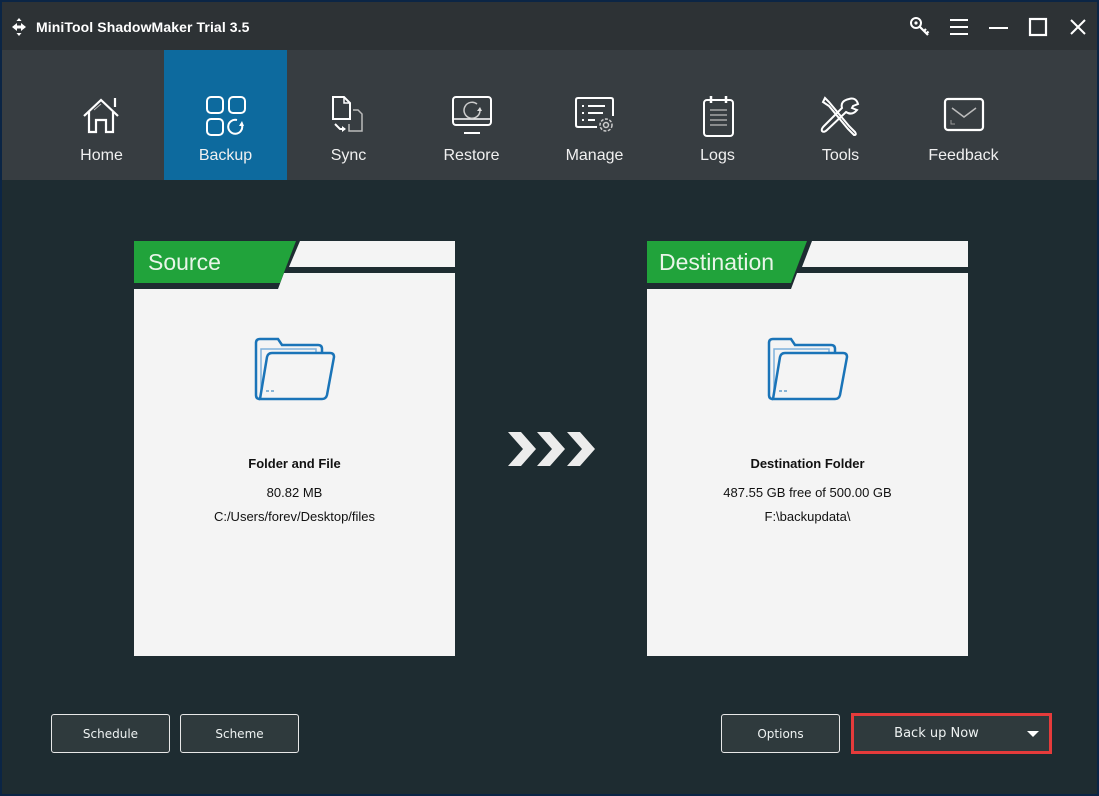  Describe the element at coordinates (807, 463) in the screenshot. I see `destination-type: Destination Folder` at that location.